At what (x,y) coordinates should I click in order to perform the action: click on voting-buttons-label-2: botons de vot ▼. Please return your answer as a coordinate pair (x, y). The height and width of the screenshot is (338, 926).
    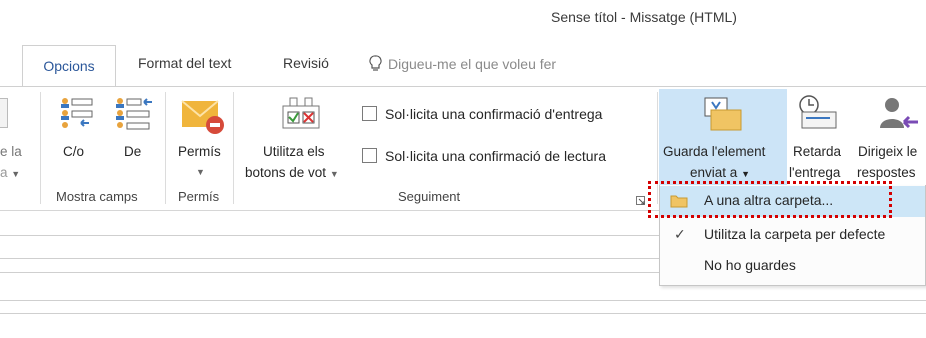
    Looking at the image, I should click on (292, 173).